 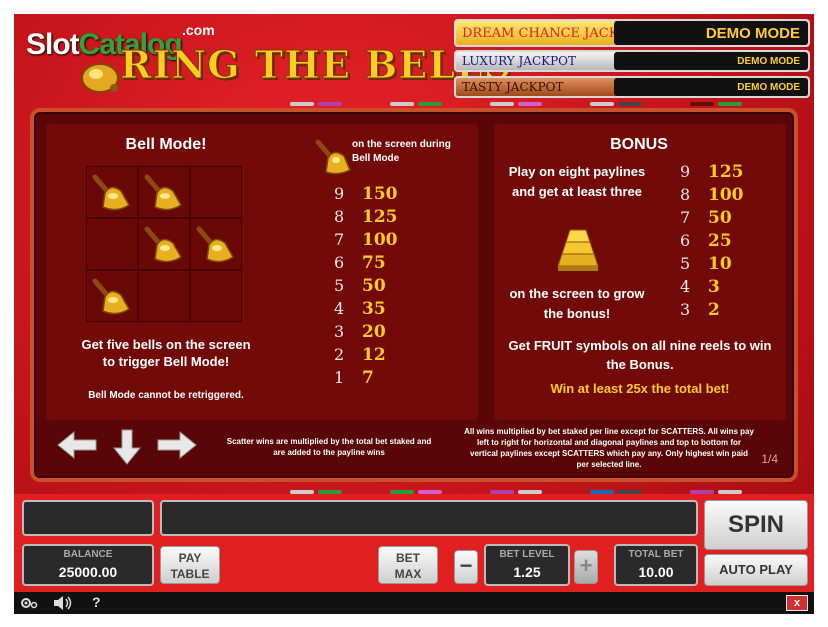 I want to click on total-bet-display: TOTAL BET 10.00, so click(x=656, y=565).